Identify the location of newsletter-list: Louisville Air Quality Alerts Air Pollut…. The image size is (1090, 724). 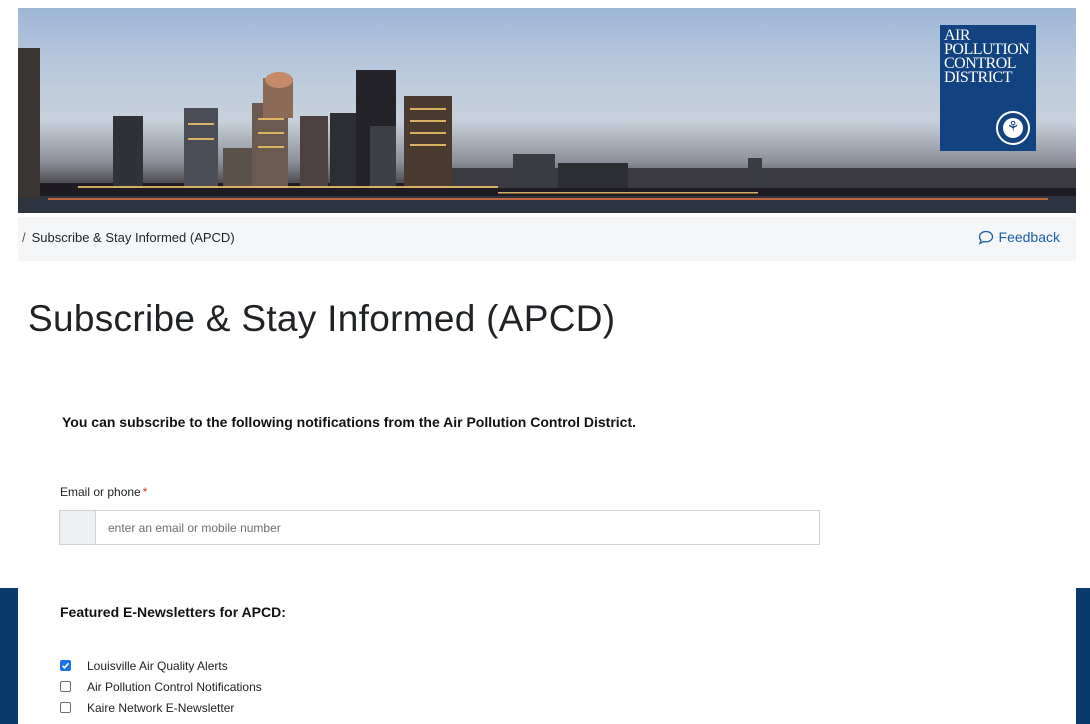
(161, 686).